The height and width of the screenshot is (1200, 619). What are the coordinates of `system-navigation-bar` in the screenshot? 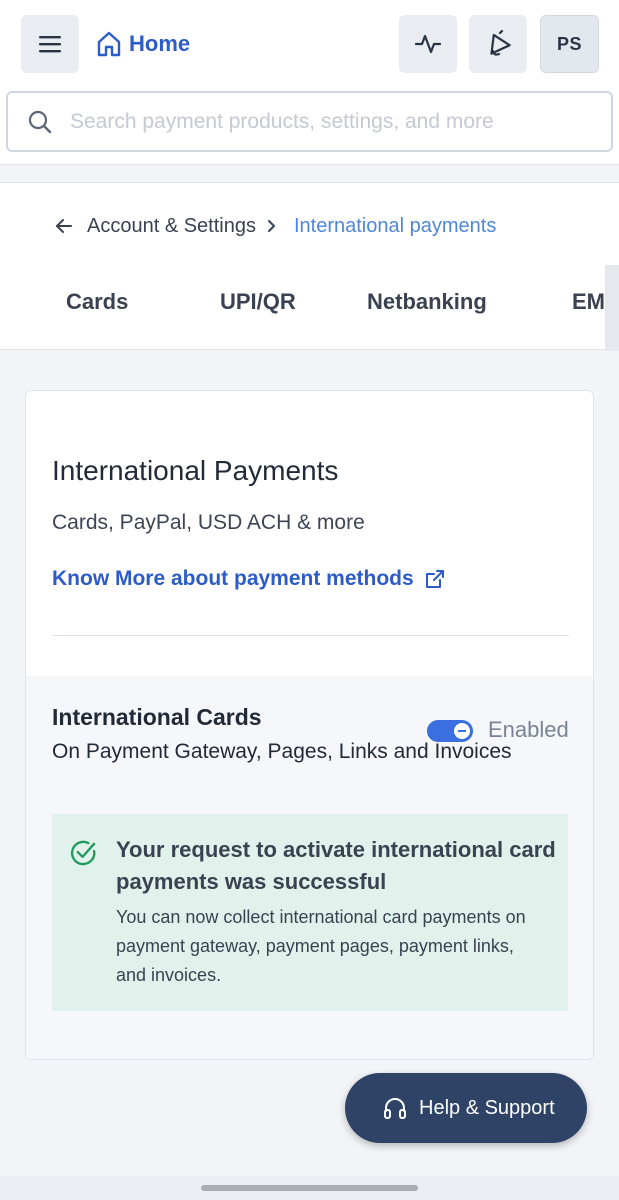 It's located at (309, 1188).